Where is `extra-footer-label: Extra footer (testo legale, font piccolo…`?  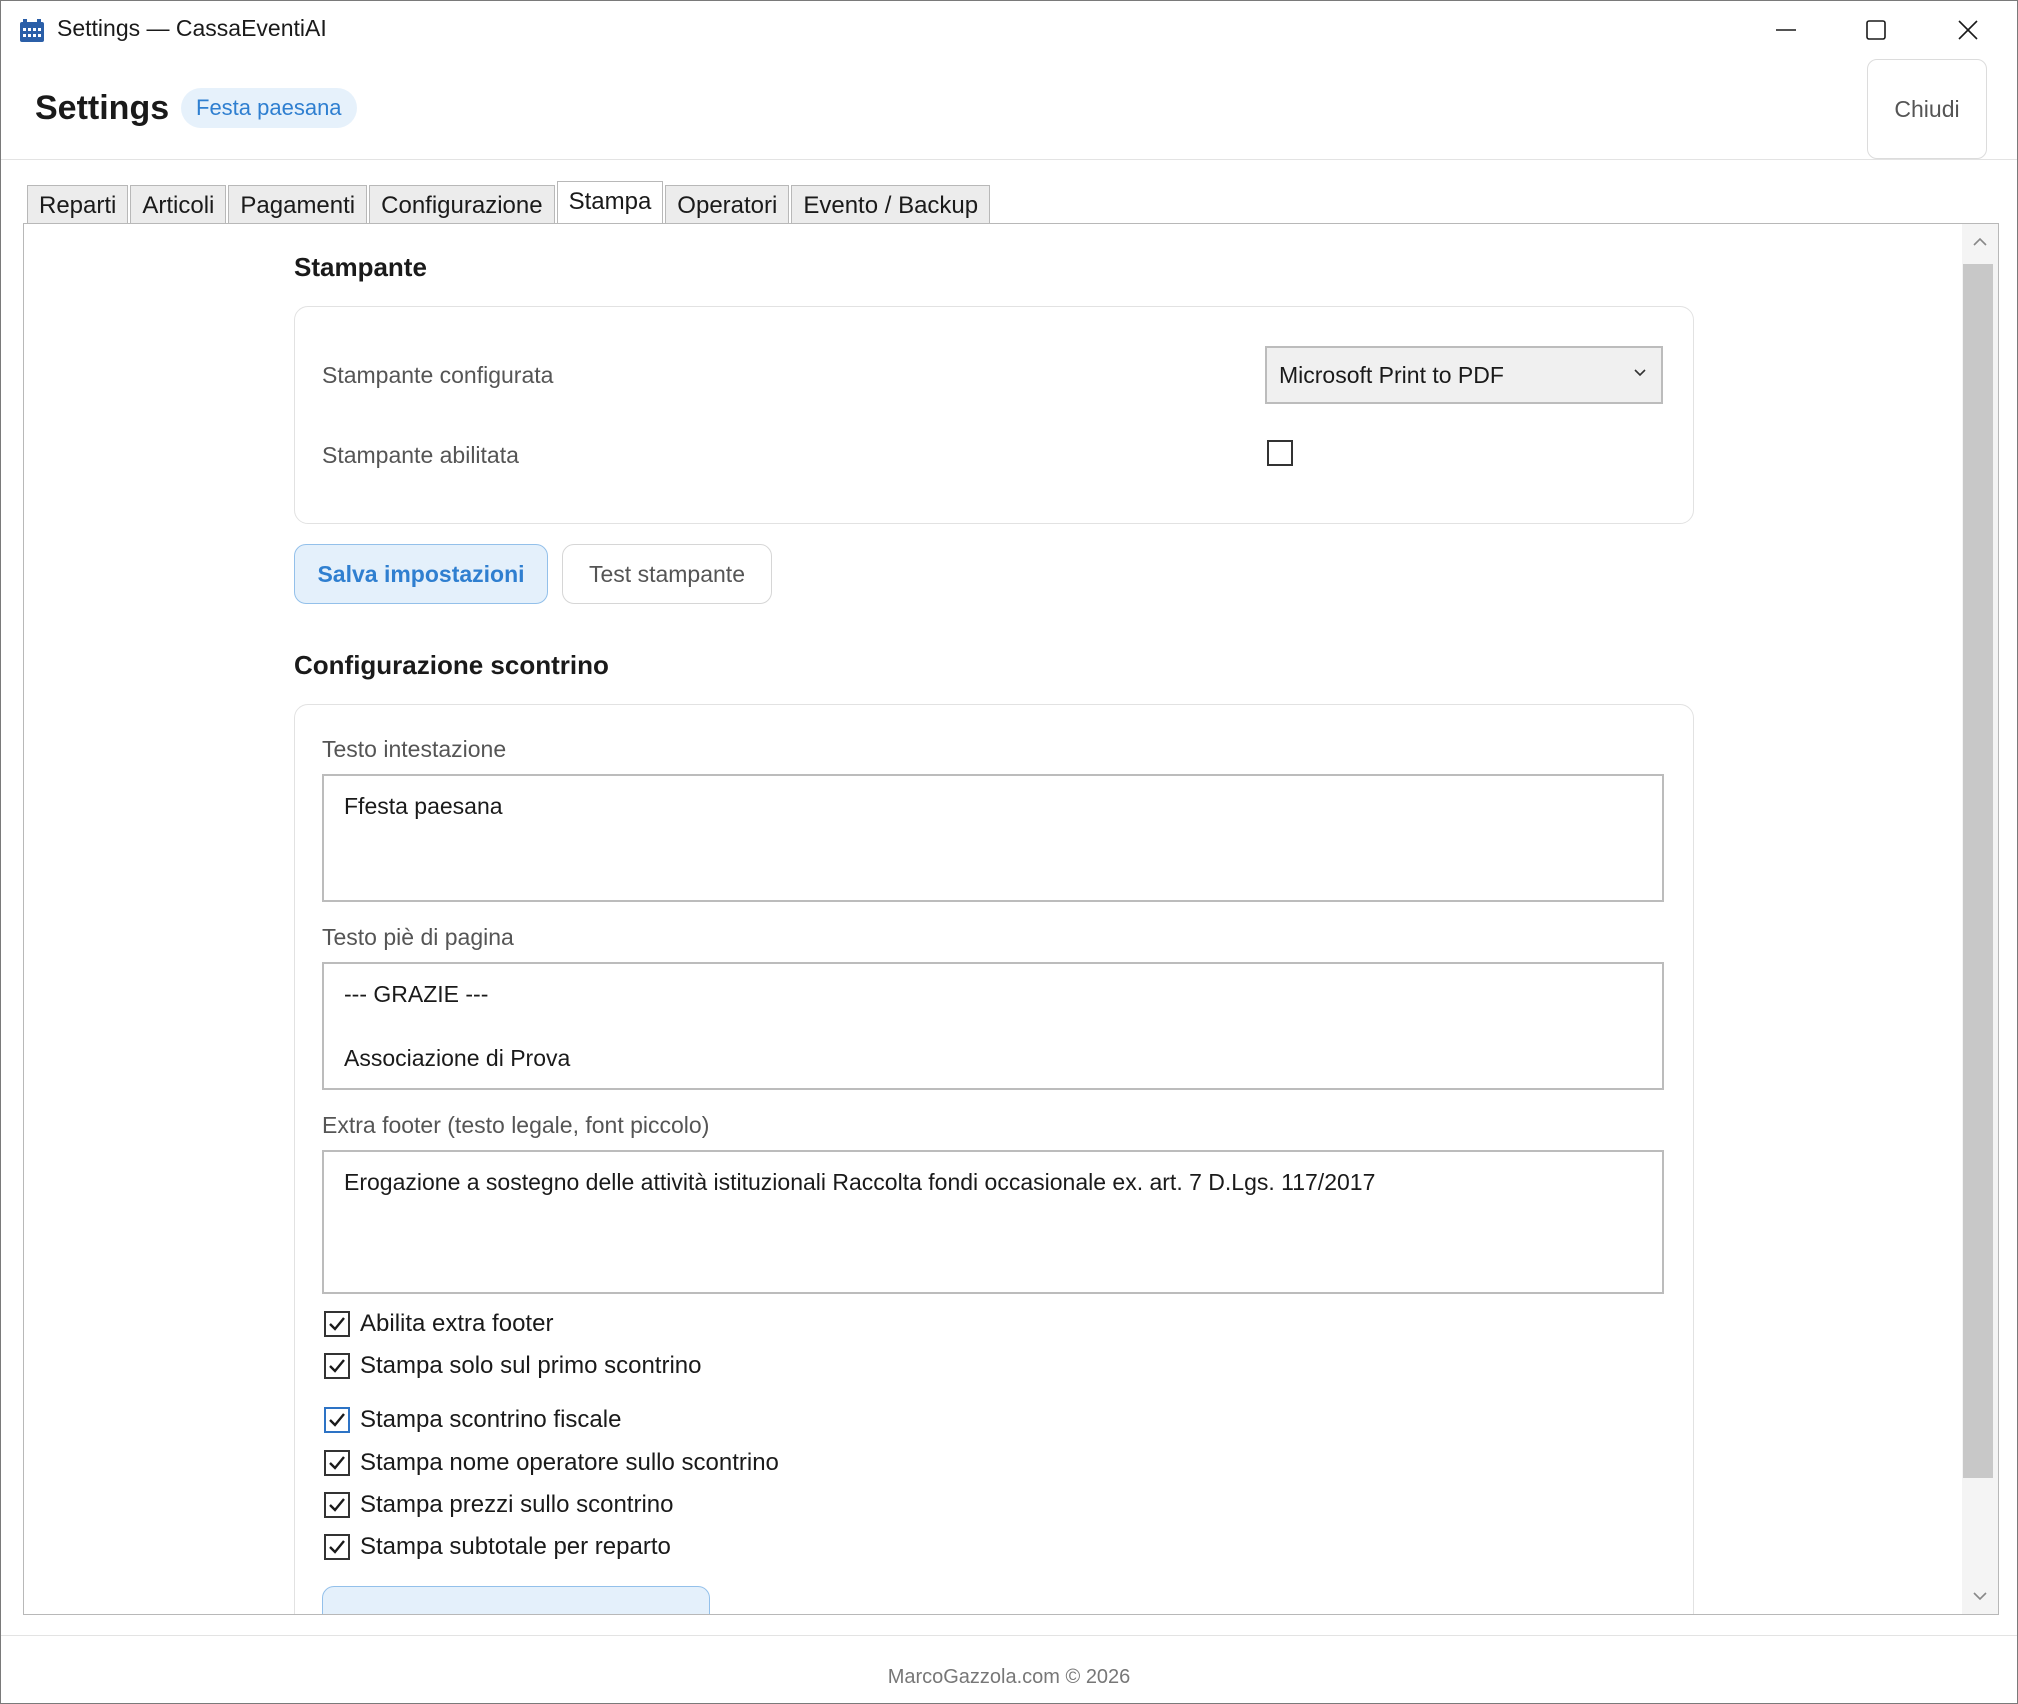
extra-footer-label: Extra footer (testo legale, font piccolo… is located at coordinates (516, 1125).